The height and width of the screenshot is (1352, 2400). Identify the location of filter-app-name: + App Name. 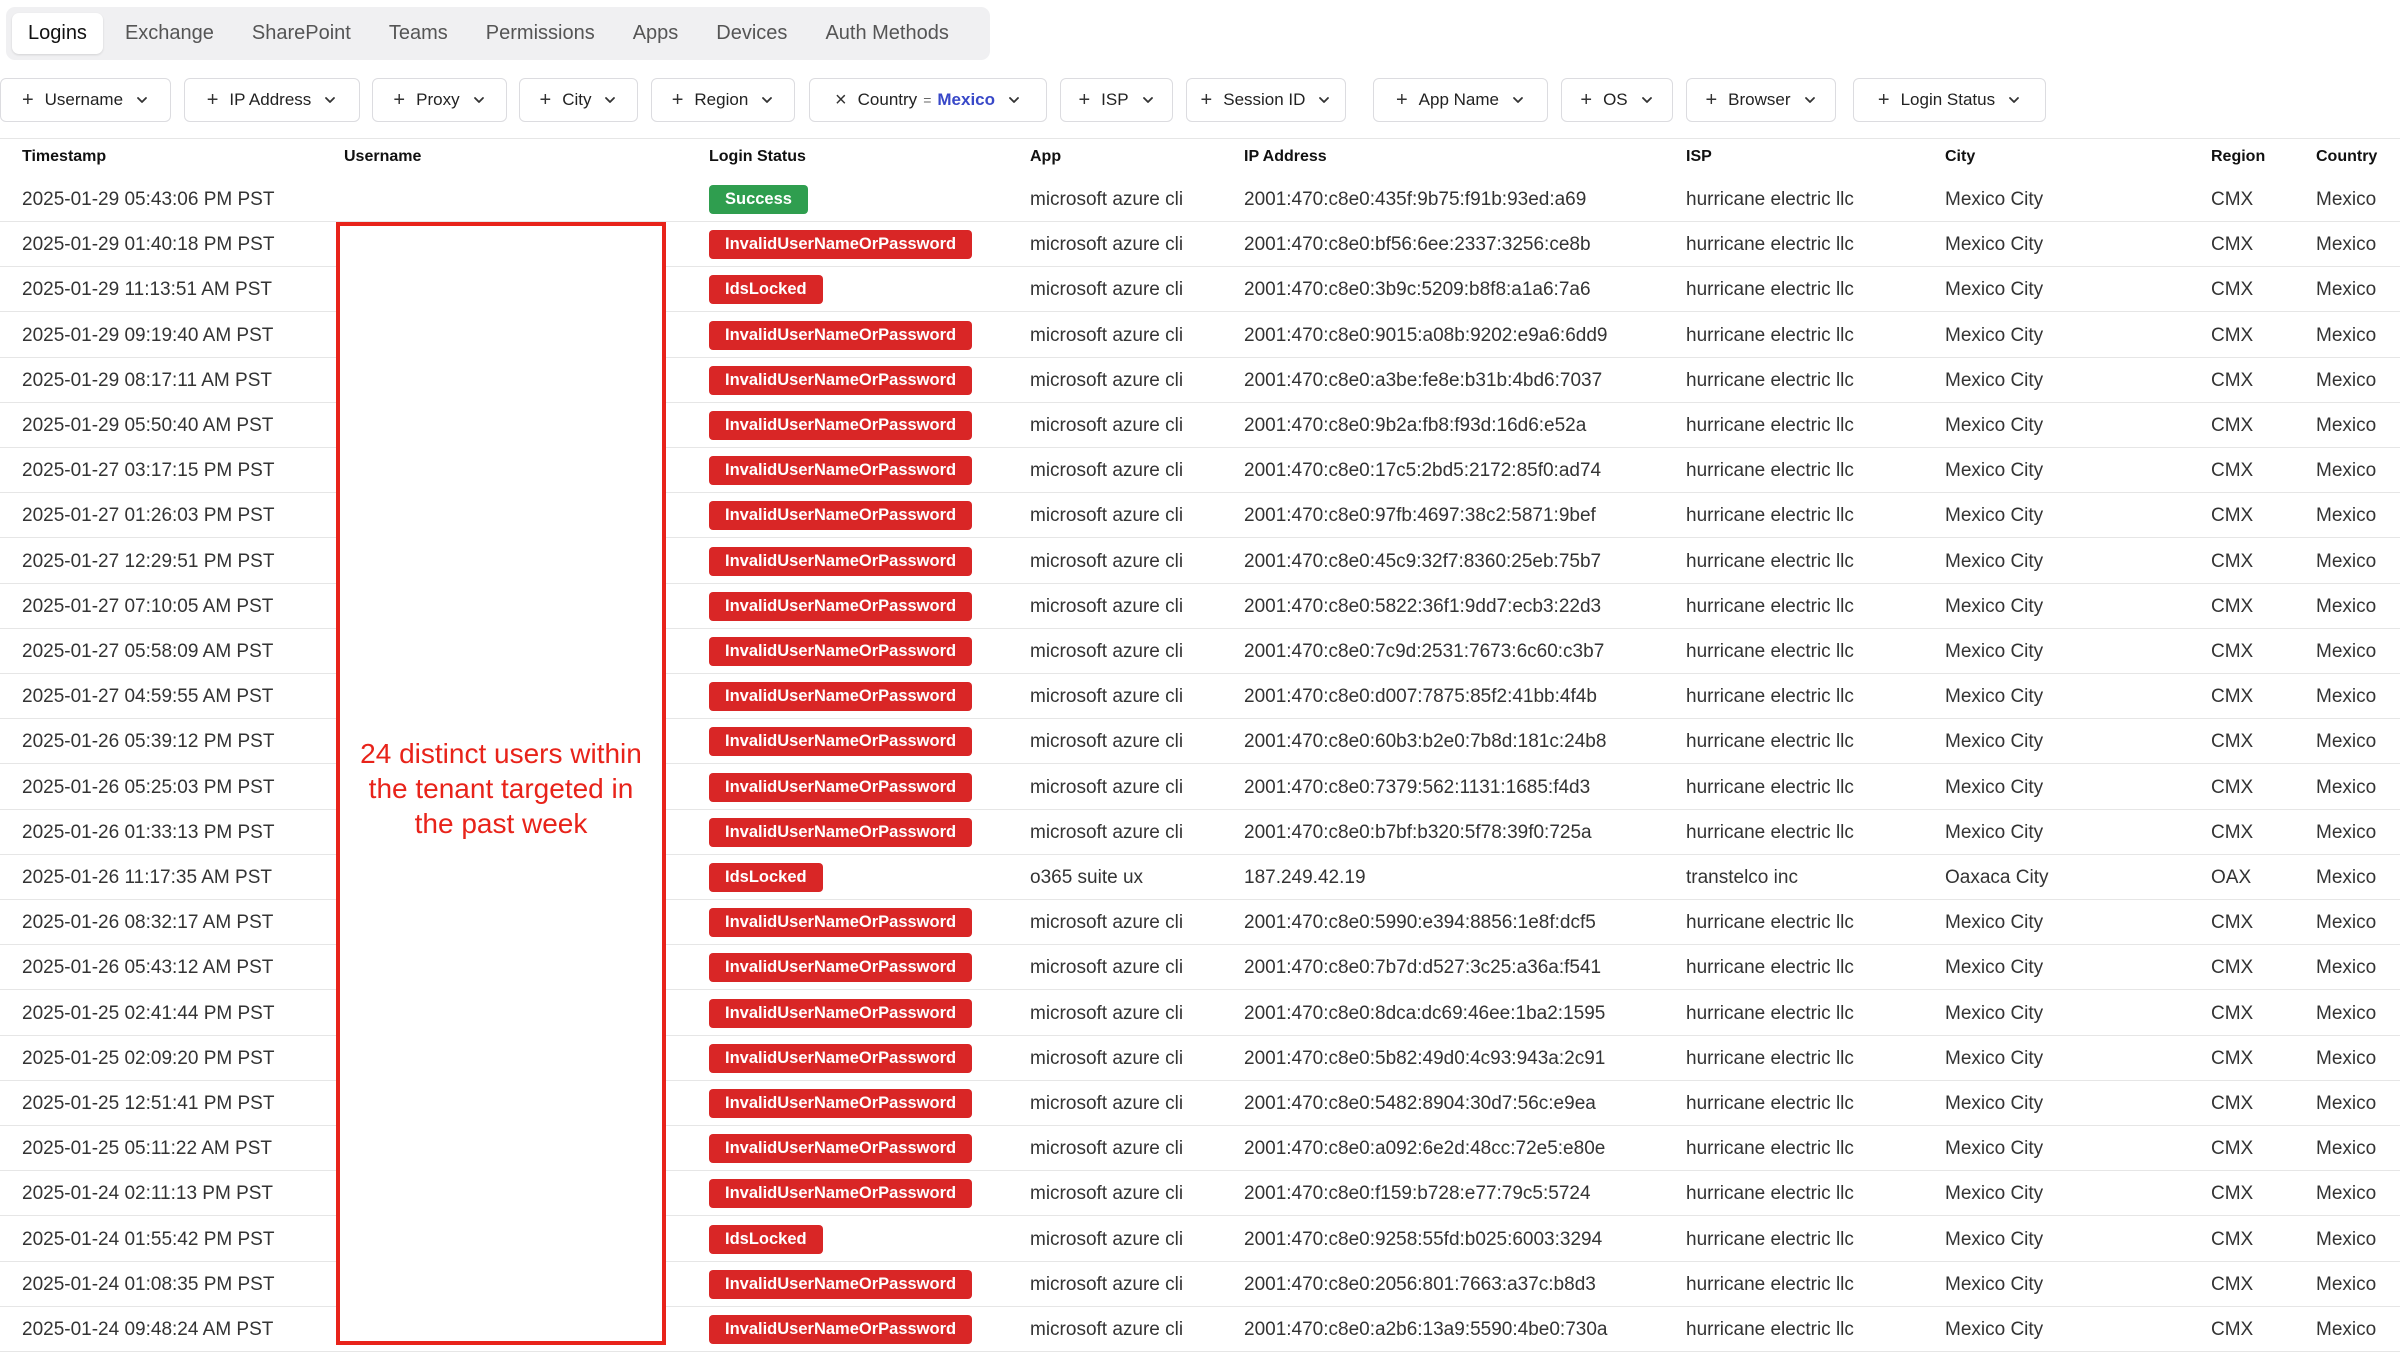
(1460, 100).